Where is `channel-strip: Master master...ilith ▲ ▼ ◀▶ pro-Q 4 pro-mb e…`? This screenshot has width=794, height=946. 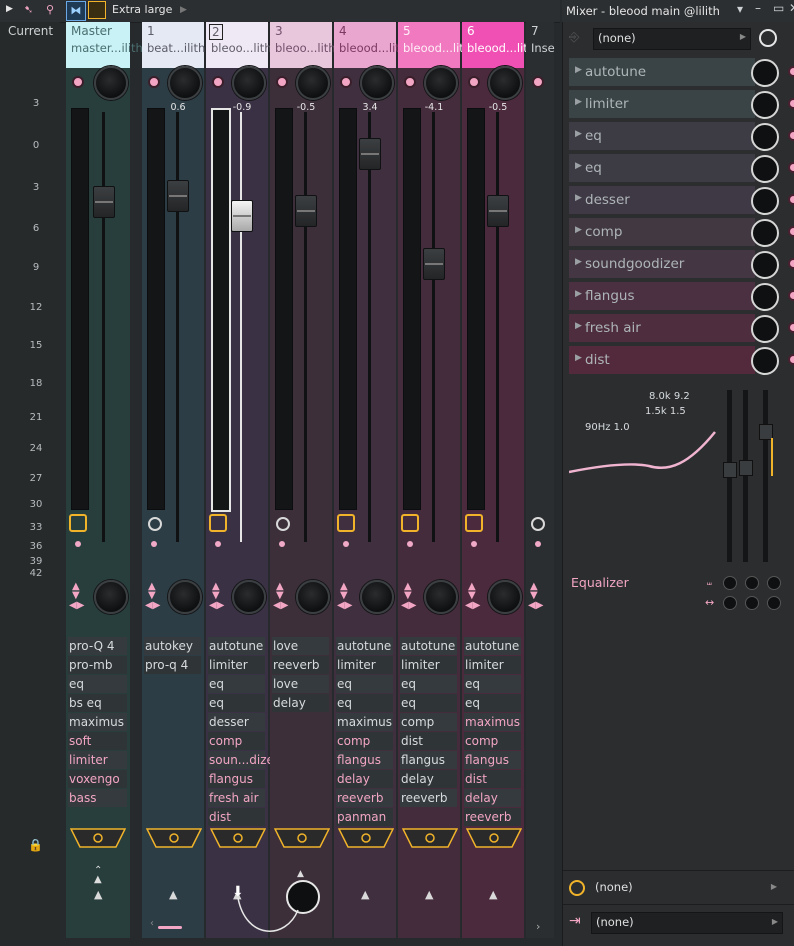 channel-strip: Master master...ilith ▲ ▼ ◀▶ pro-Q 4 pro-mb e… is located at coordinates (104, 480).